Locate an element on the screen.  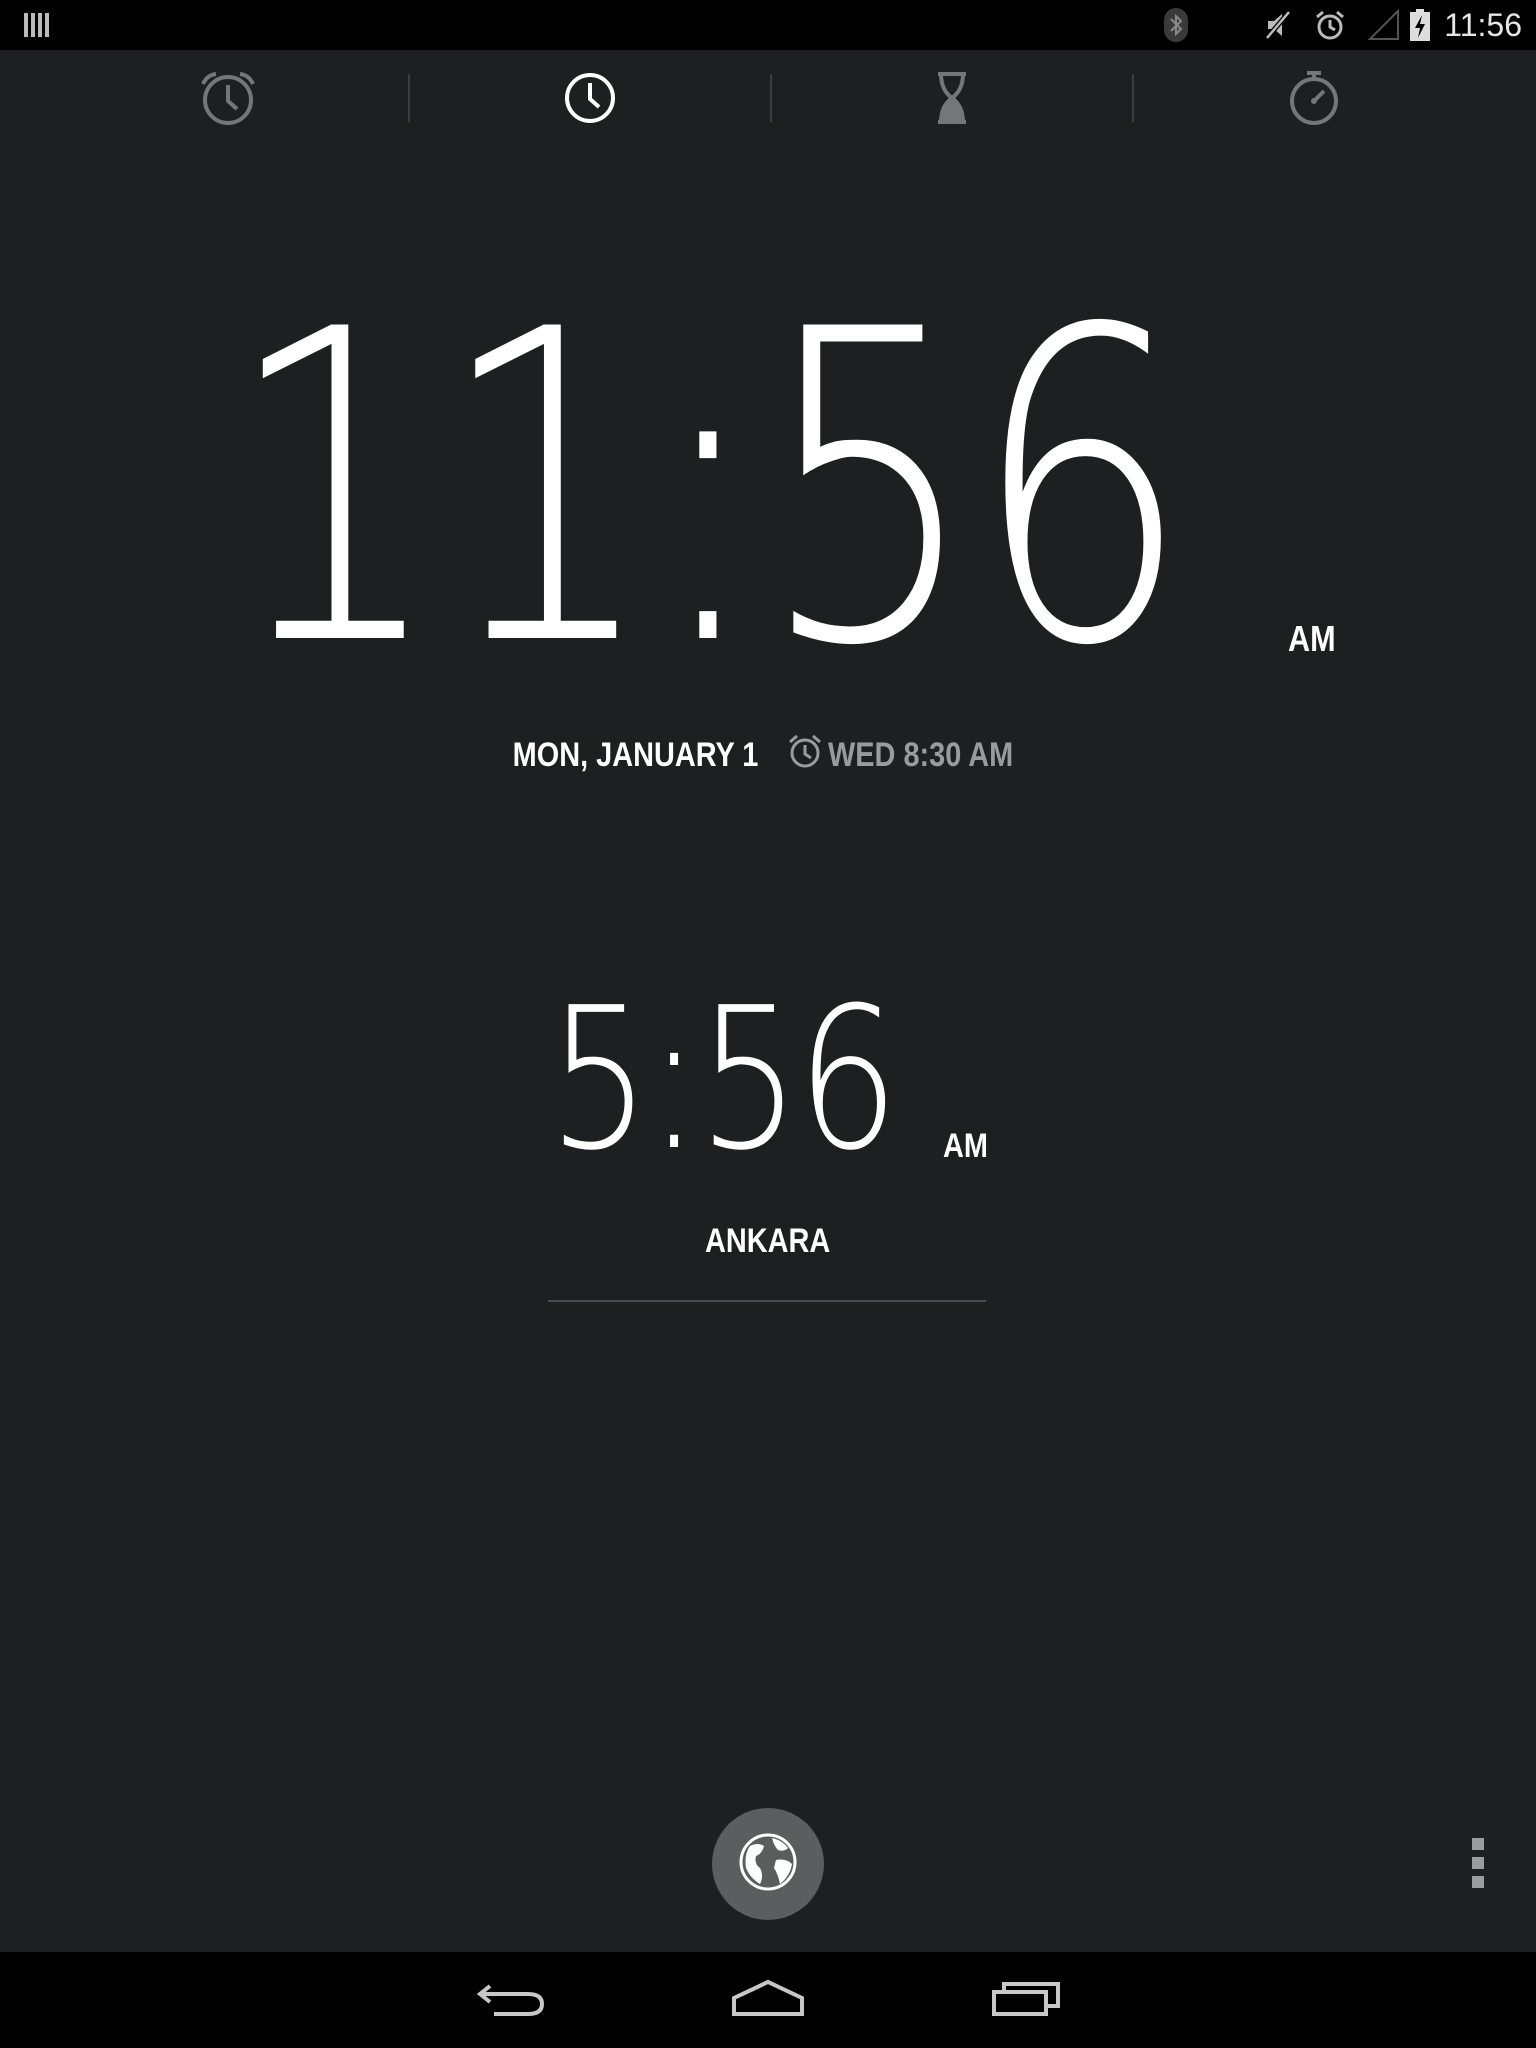
tab-stopwatch is located at coordinates (1313, 100).